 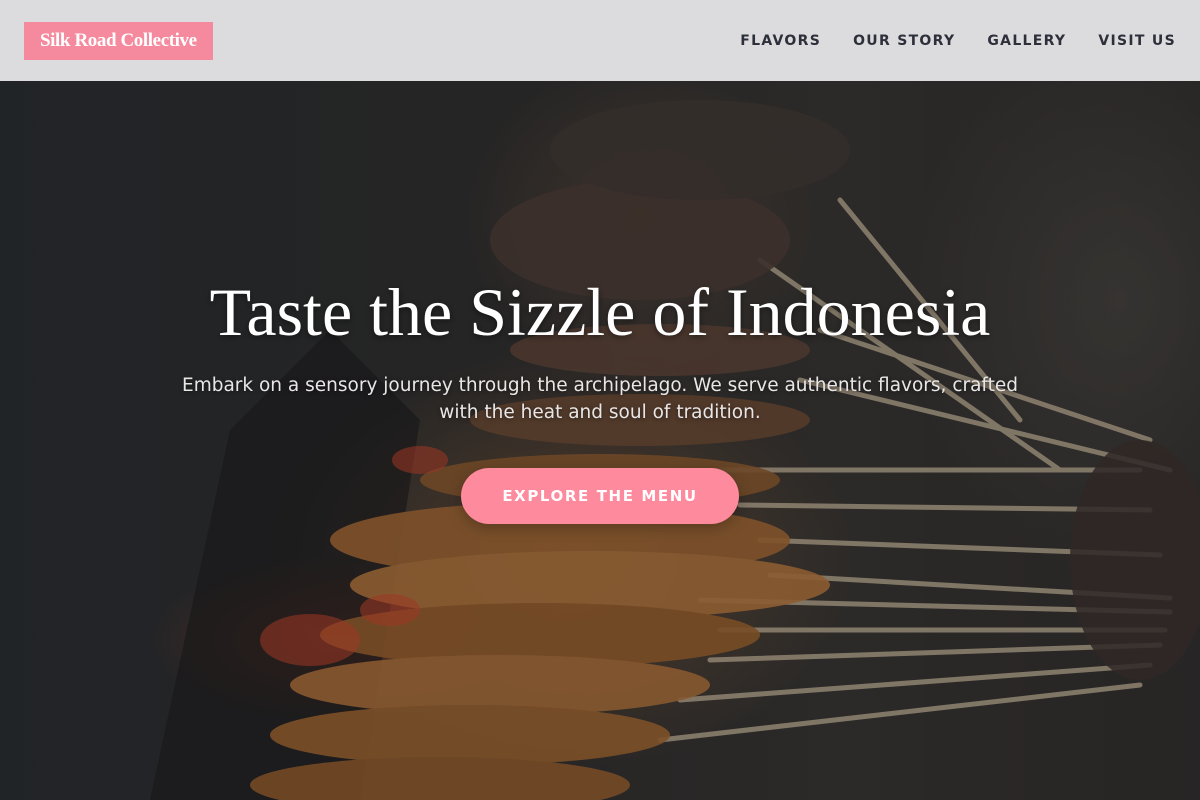 I want to click on brand-logo: Silk Road Collective, so click(x=118, y=40).